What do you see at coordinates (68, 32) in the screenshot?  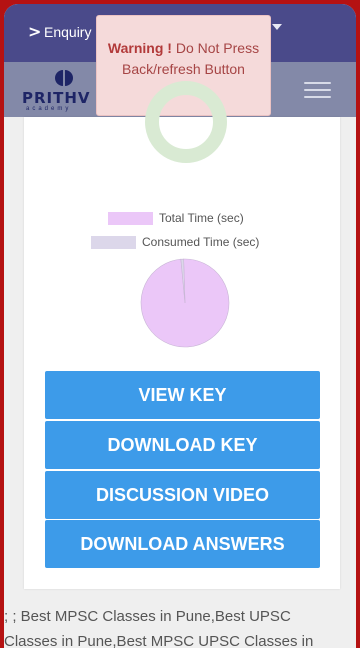 I see `enquiry-label: Enquiry` at bounding box center [68, 32].